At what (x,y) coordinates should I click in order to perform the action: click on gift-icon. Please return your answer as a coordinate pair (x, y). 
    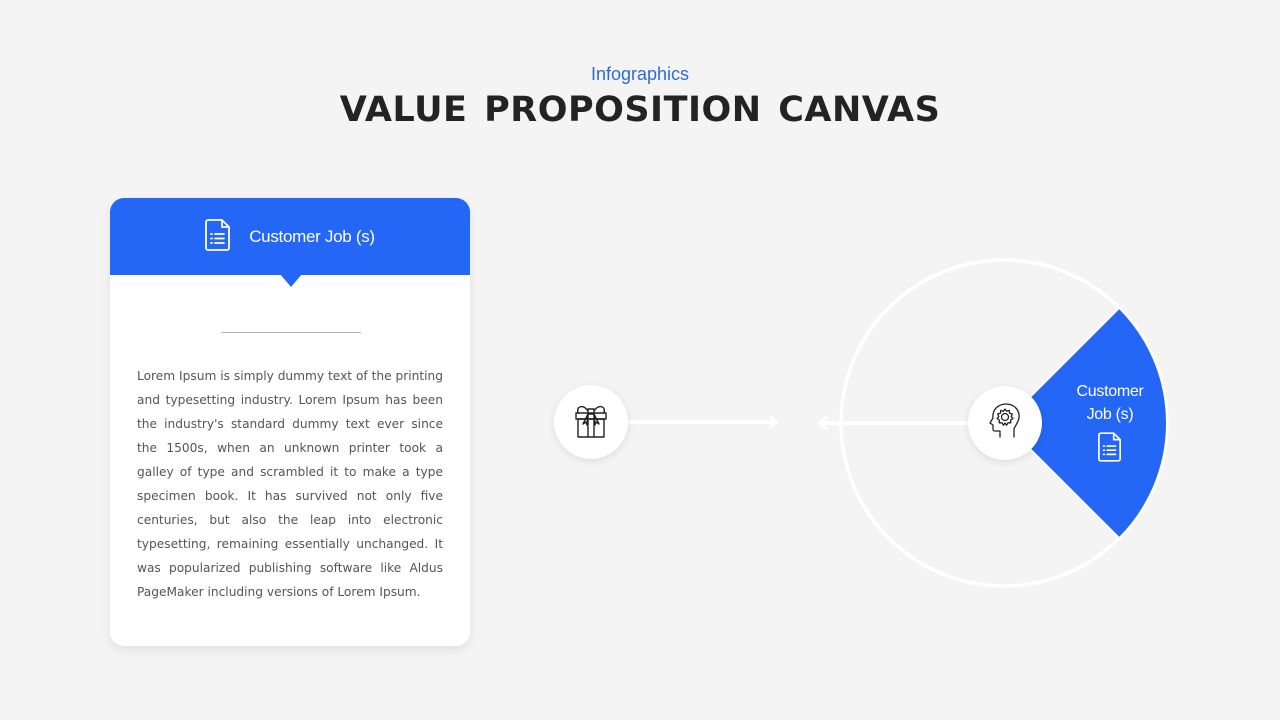
    Looking at the image, I should click on (591, 422).